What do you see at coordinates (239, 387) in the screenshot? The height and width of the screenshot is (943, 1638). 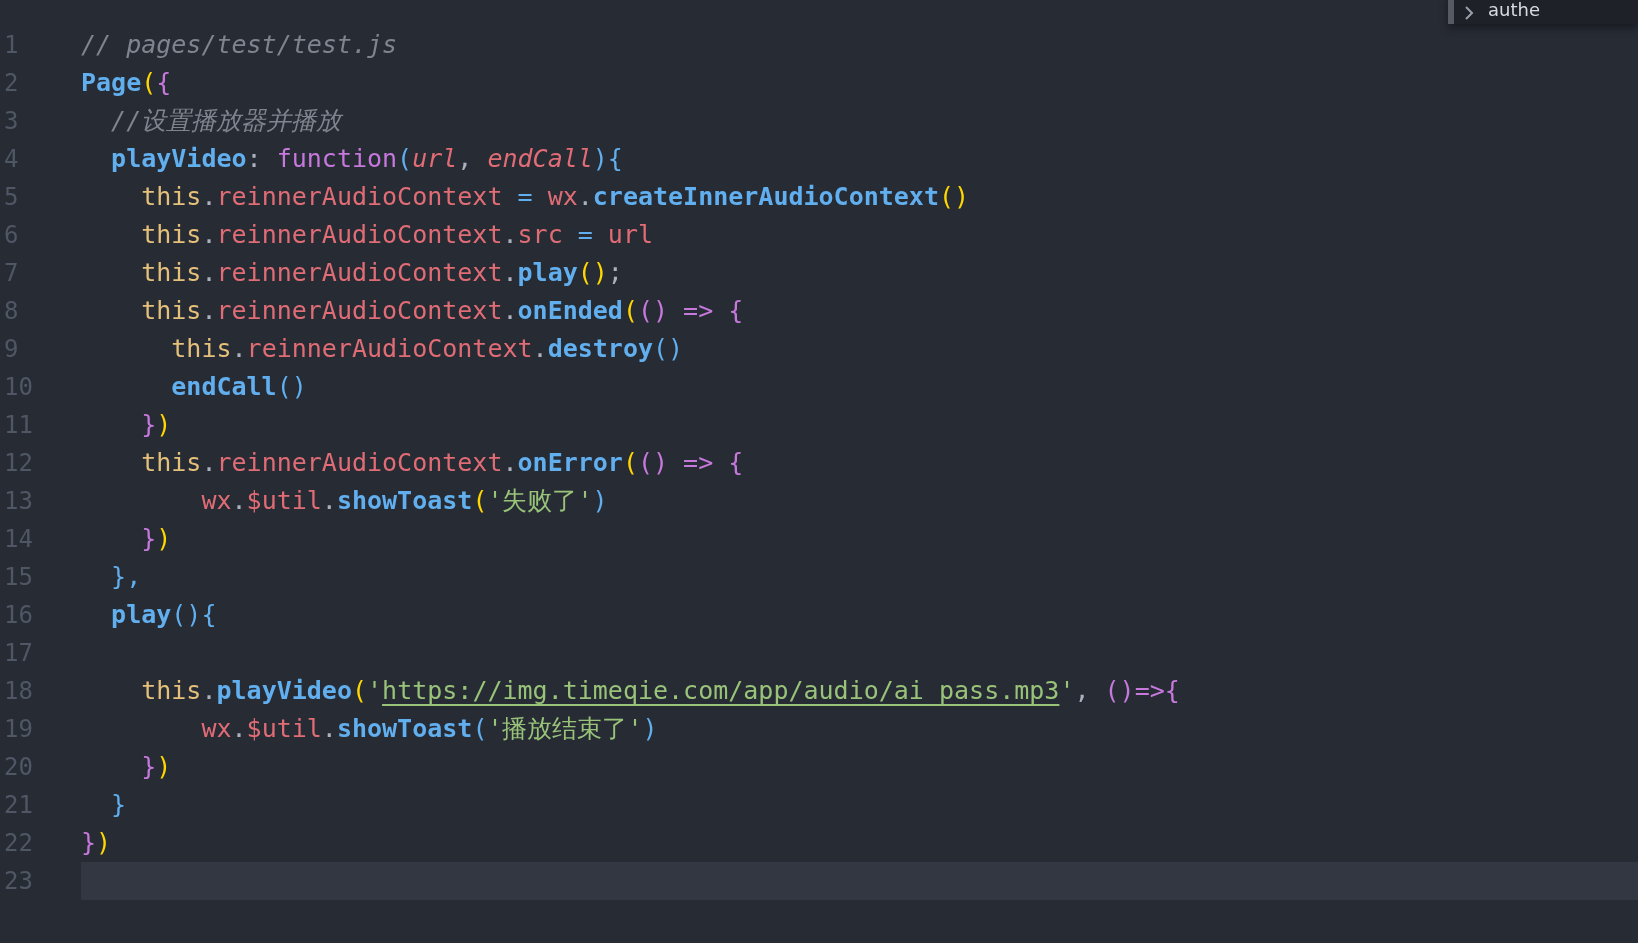 I see `code-line: endCall()` at bounding box center [239, 387].